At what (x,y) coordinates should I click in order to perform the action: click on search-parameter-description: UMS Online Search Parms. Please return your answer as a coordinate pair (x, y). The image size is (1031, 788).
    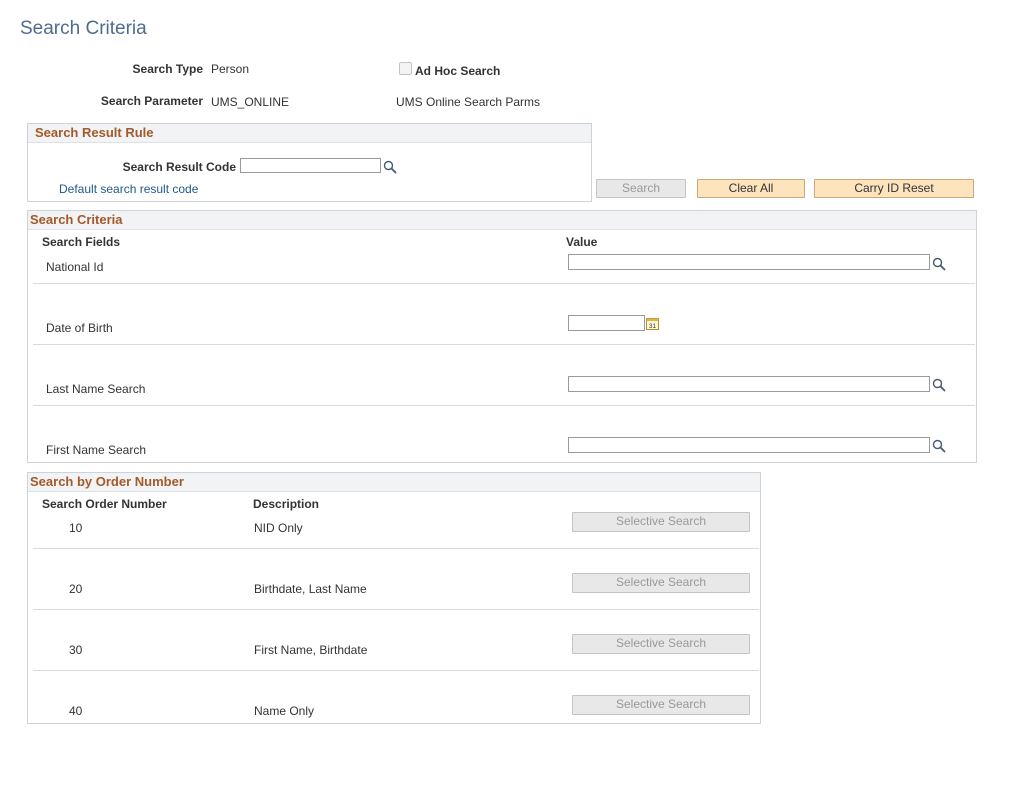
    Looking at the image, I should click on (468, 102).